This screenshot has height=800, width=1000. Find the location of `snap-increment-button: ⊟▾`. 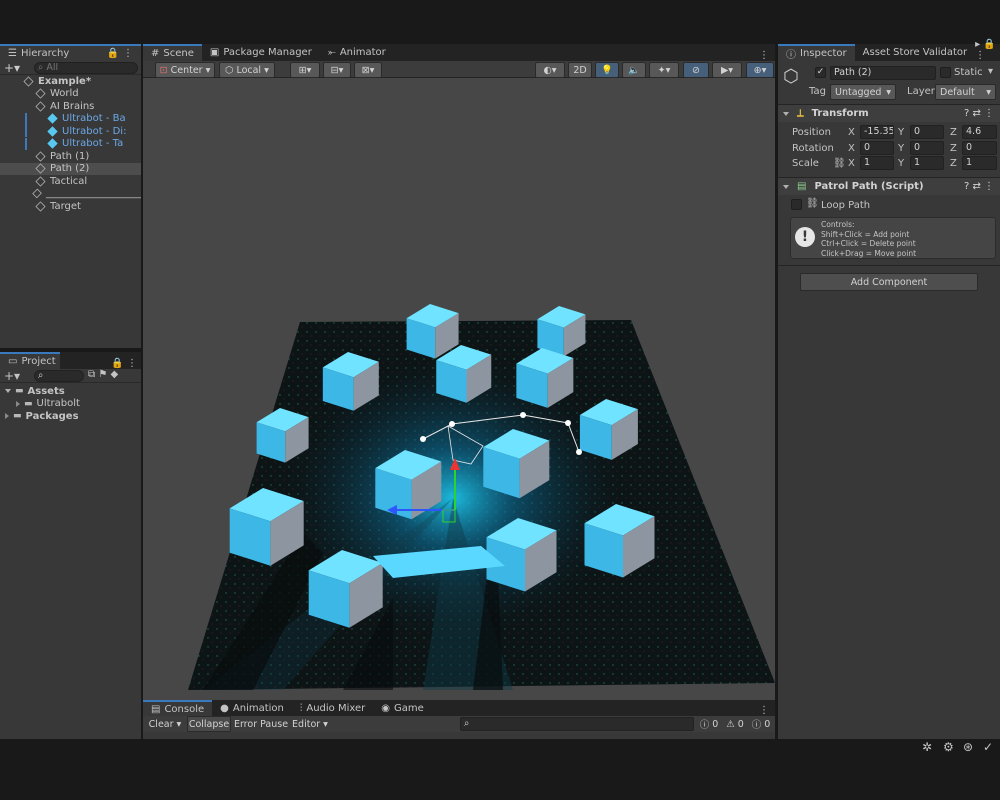

snap-increment-button: ⊟▾ is located at coordinates (337, 70).